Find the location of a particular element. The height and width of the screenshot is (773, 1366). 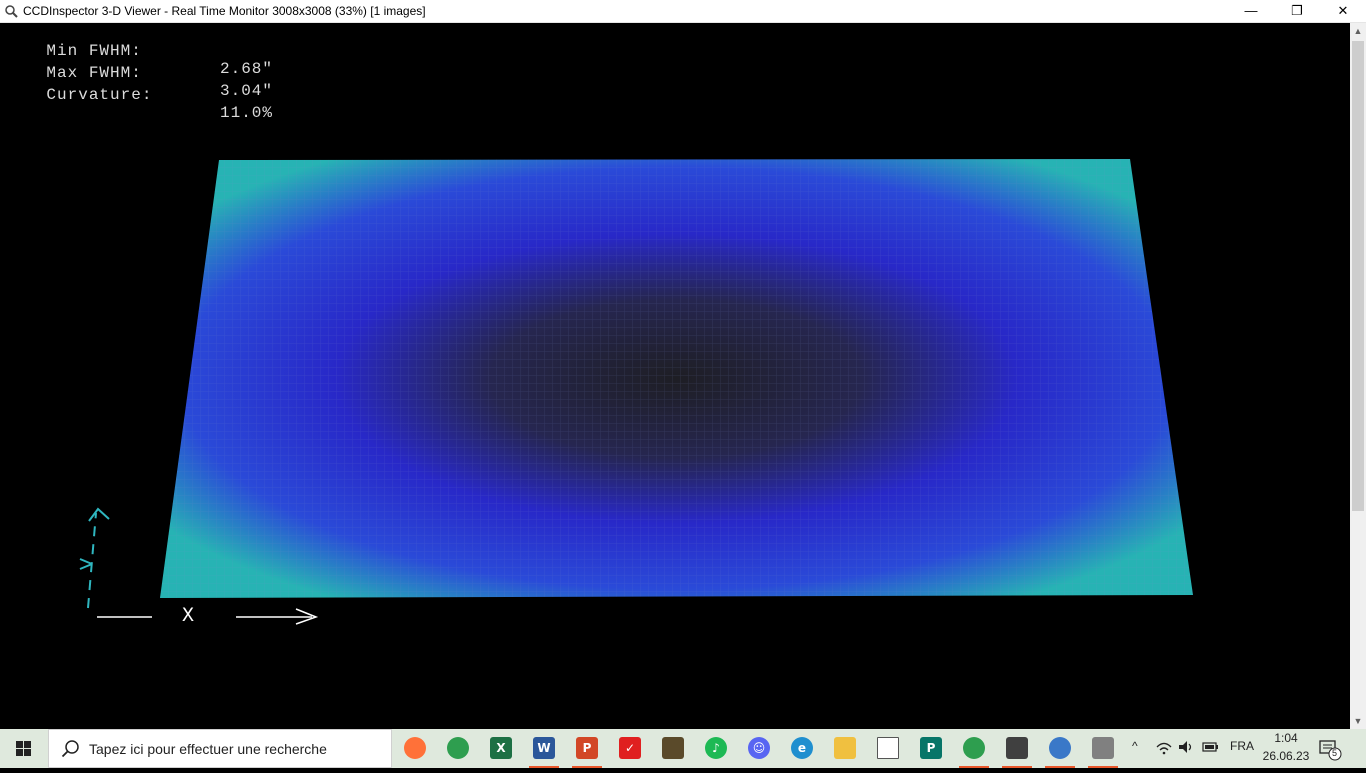

x-axis-label: X is located at coordinates (188, 616).